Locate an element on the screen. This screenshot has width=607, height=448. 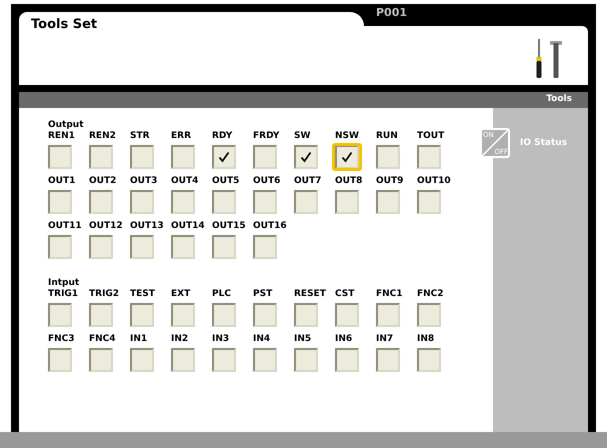
checkbox-label: ERR is located at coordinates (181, 136).